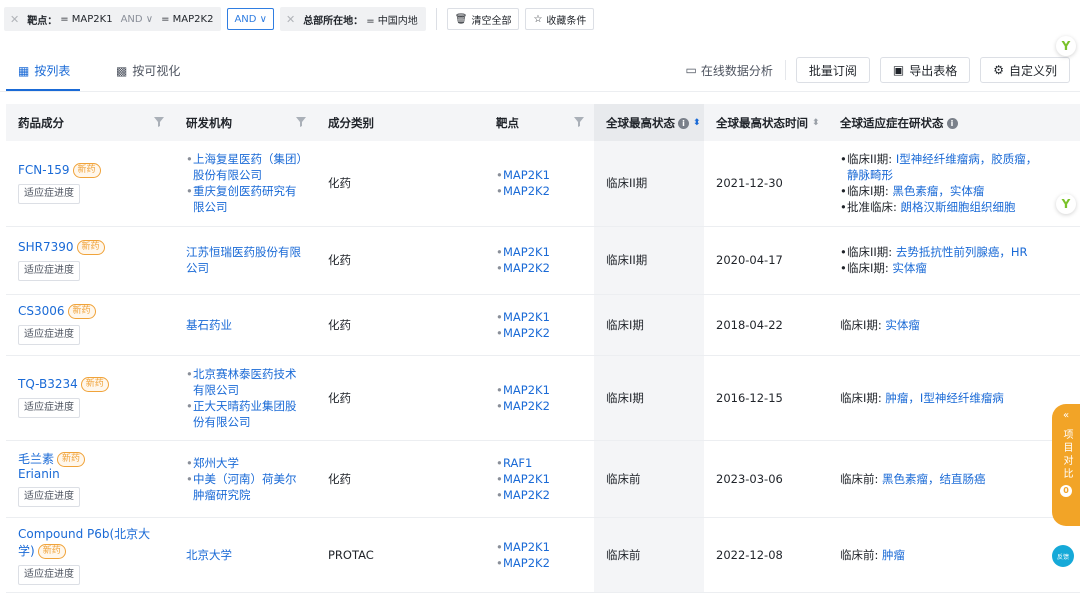 This screenshot has width=1080, height=593. I want to click on save-condition-button: ☆ 收藏条件, so click(560, 19).